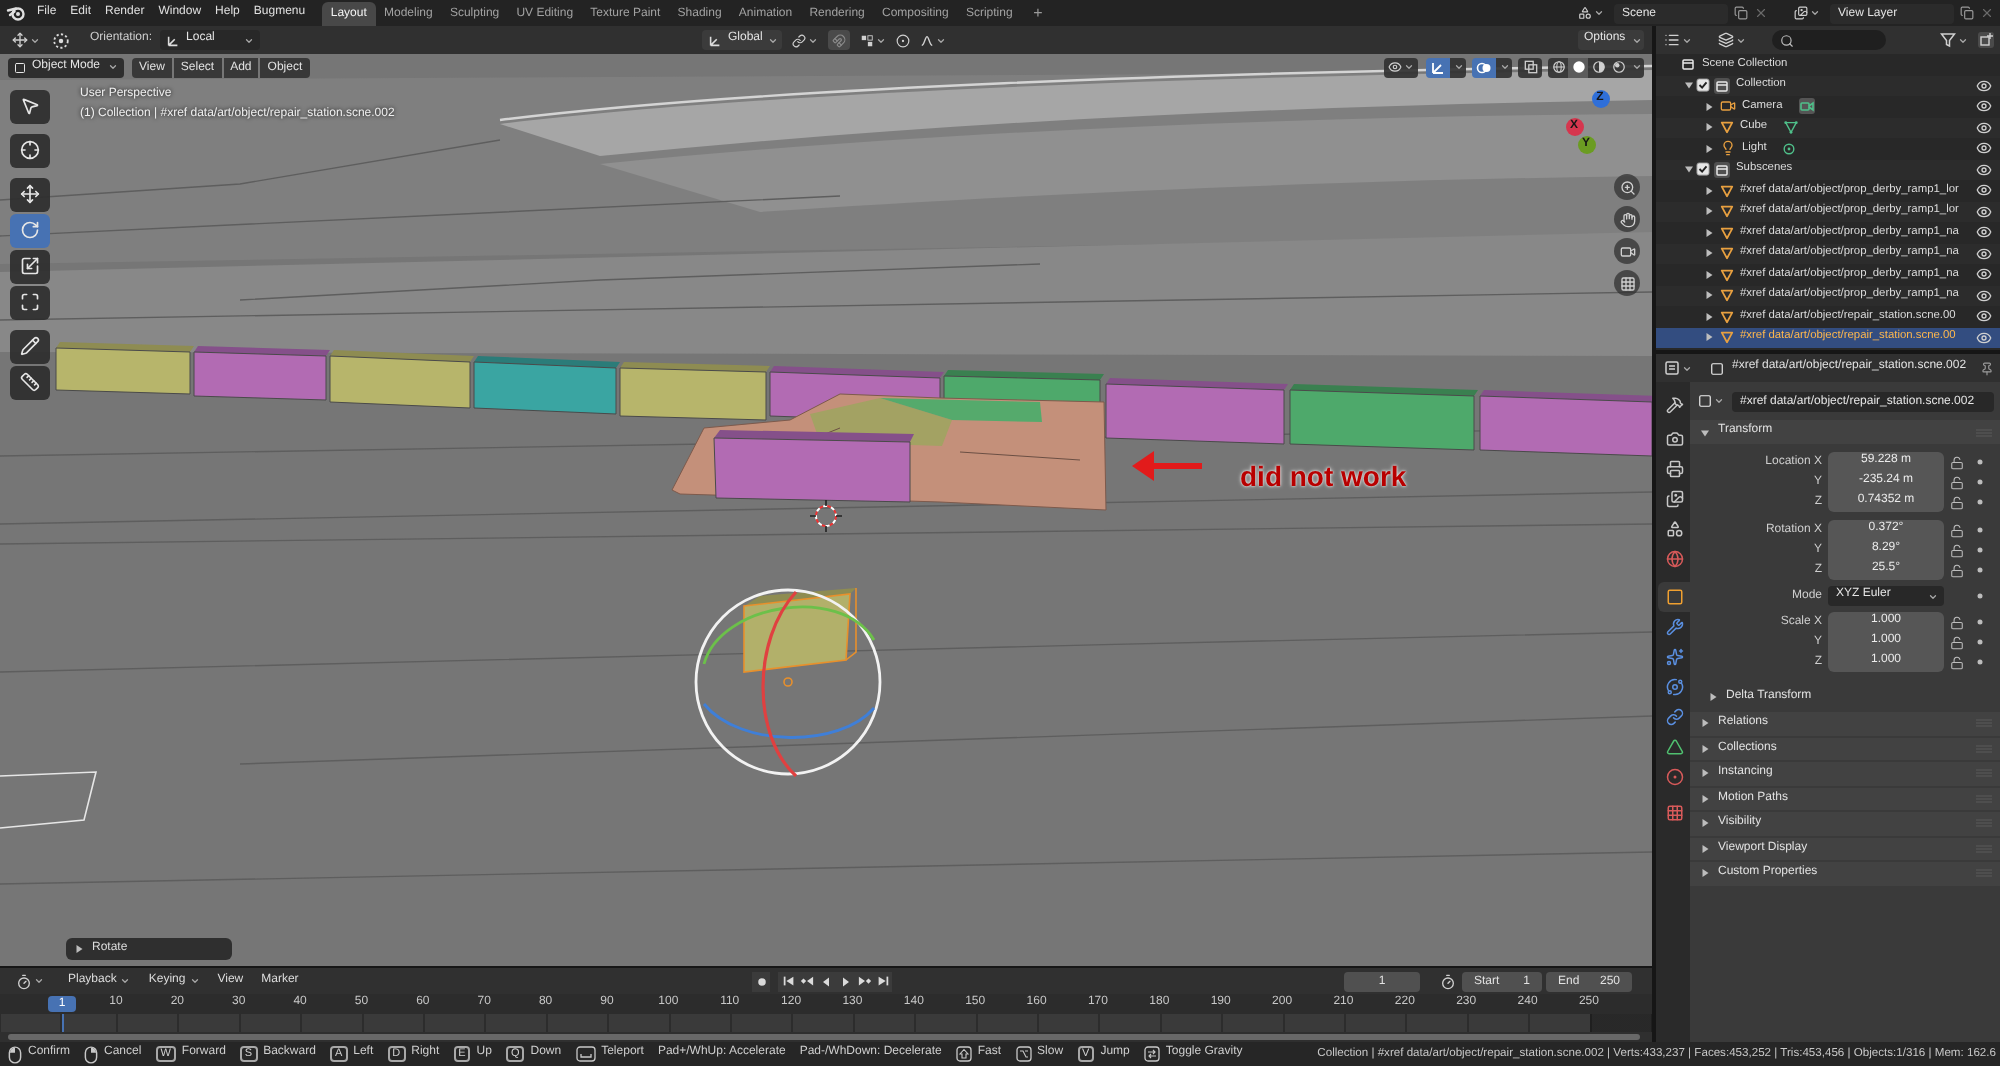 This screenshot has width=2000, height=1066. I want to click on box-plus-icon, so click(1986, 40).